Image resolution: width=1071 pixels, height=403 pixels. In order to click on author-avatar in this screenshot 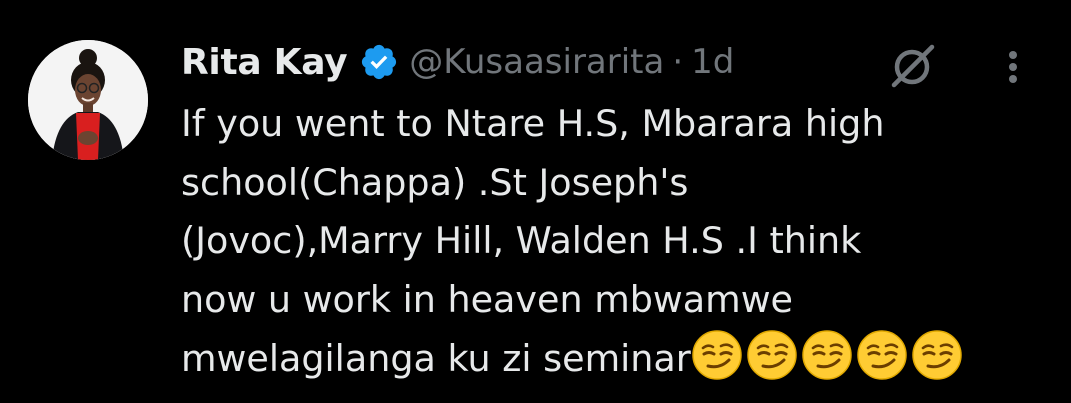, I will do `click(88, 100)`.